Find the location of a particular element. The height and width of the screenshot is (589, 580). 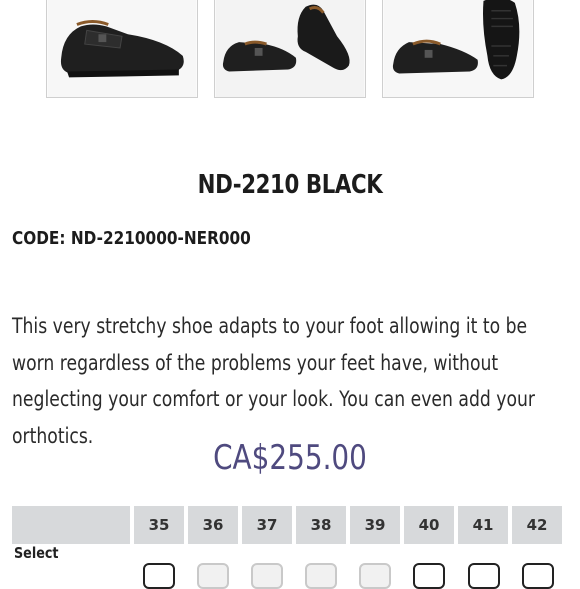

size-header-38: 38 is located at coordinates (321, 525).